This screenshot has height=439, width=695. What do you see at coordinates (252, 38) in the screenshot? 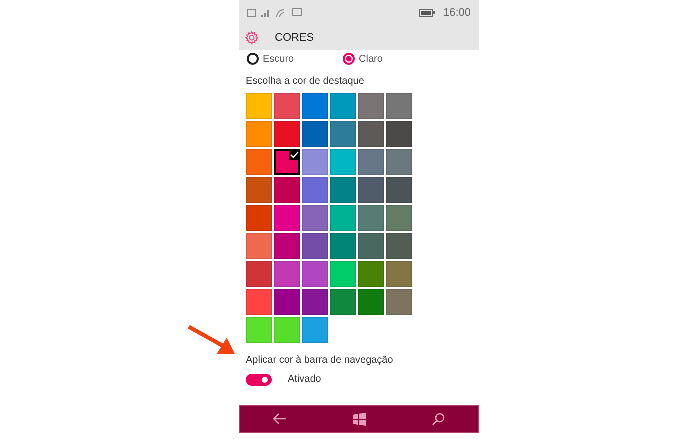
I see `gear-icon` at bounding box center [252, 38].